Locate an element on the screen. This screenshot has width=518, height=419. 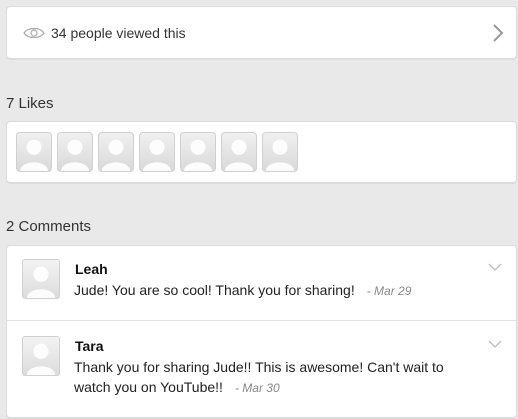
views-count-text: 34 people viewed this is located at coordinates (118, 32).